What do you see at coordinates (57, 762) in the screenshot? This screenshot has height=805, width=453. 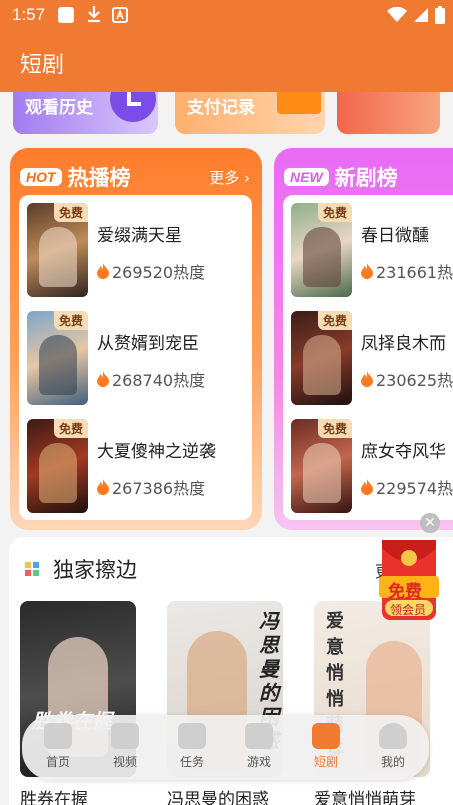 I see `tab-label: 首页` at bounding box center [57, 762].